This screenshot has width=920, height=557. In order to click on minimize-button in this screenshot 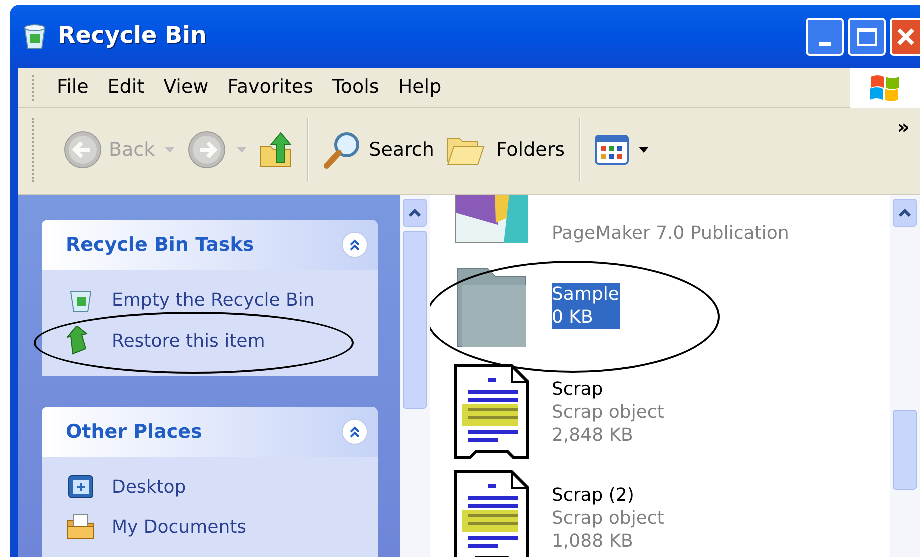, I will do `click(825, 37)`.